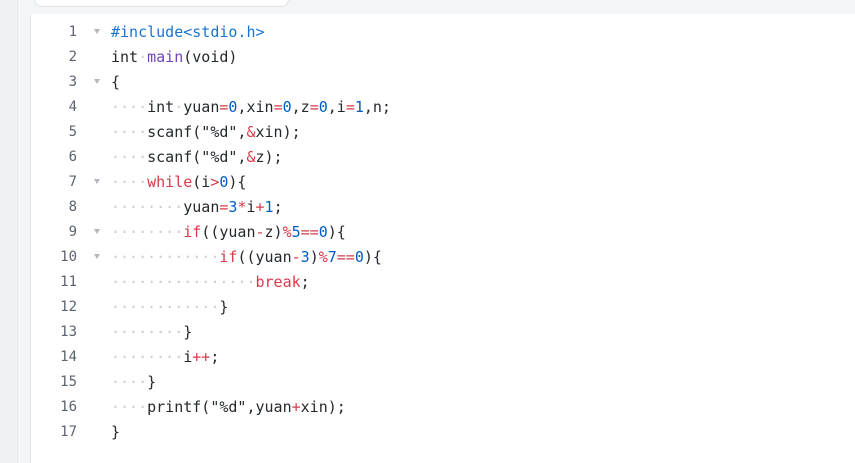 This screenshot has height=463, width=855. I want to click on code-token: (i, so click(201, 182).